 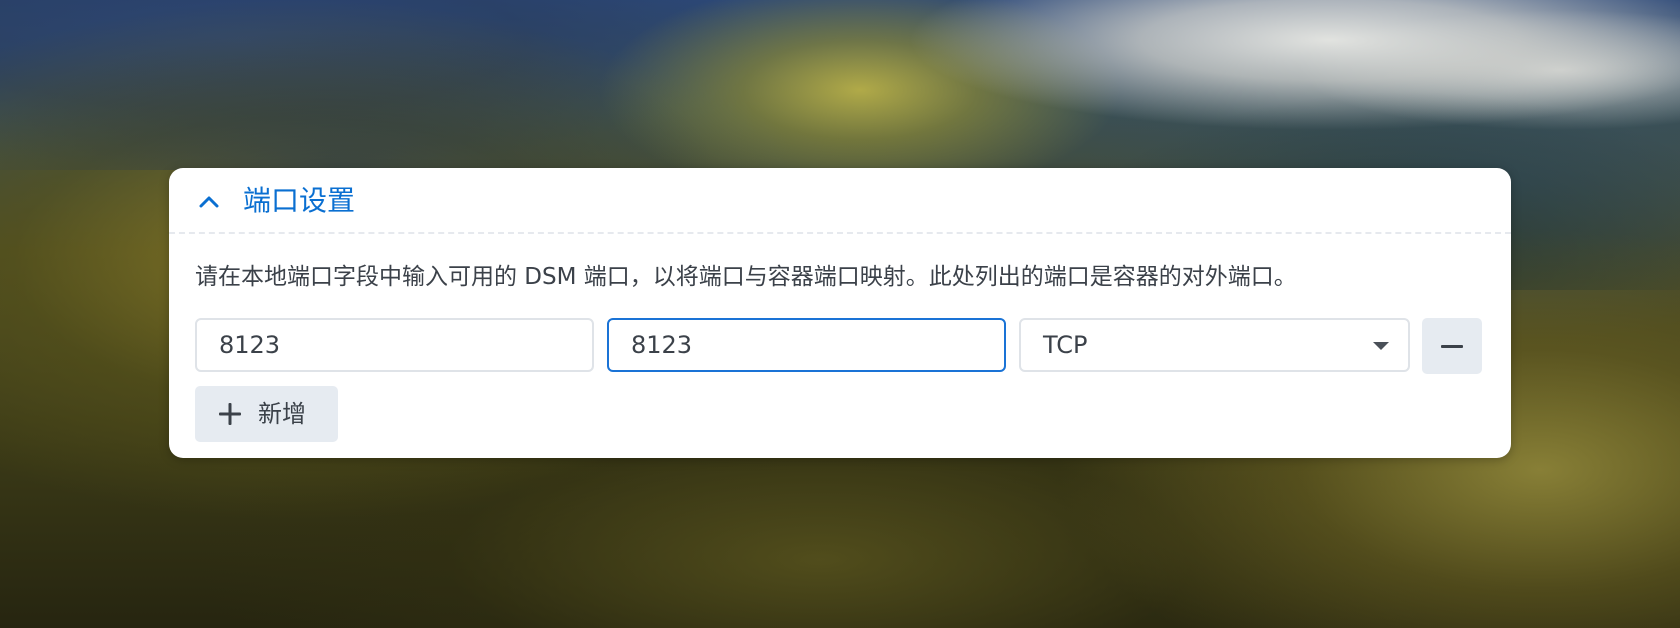 I want to click on protocol-select: TCP, so click(x=1214, y=345).